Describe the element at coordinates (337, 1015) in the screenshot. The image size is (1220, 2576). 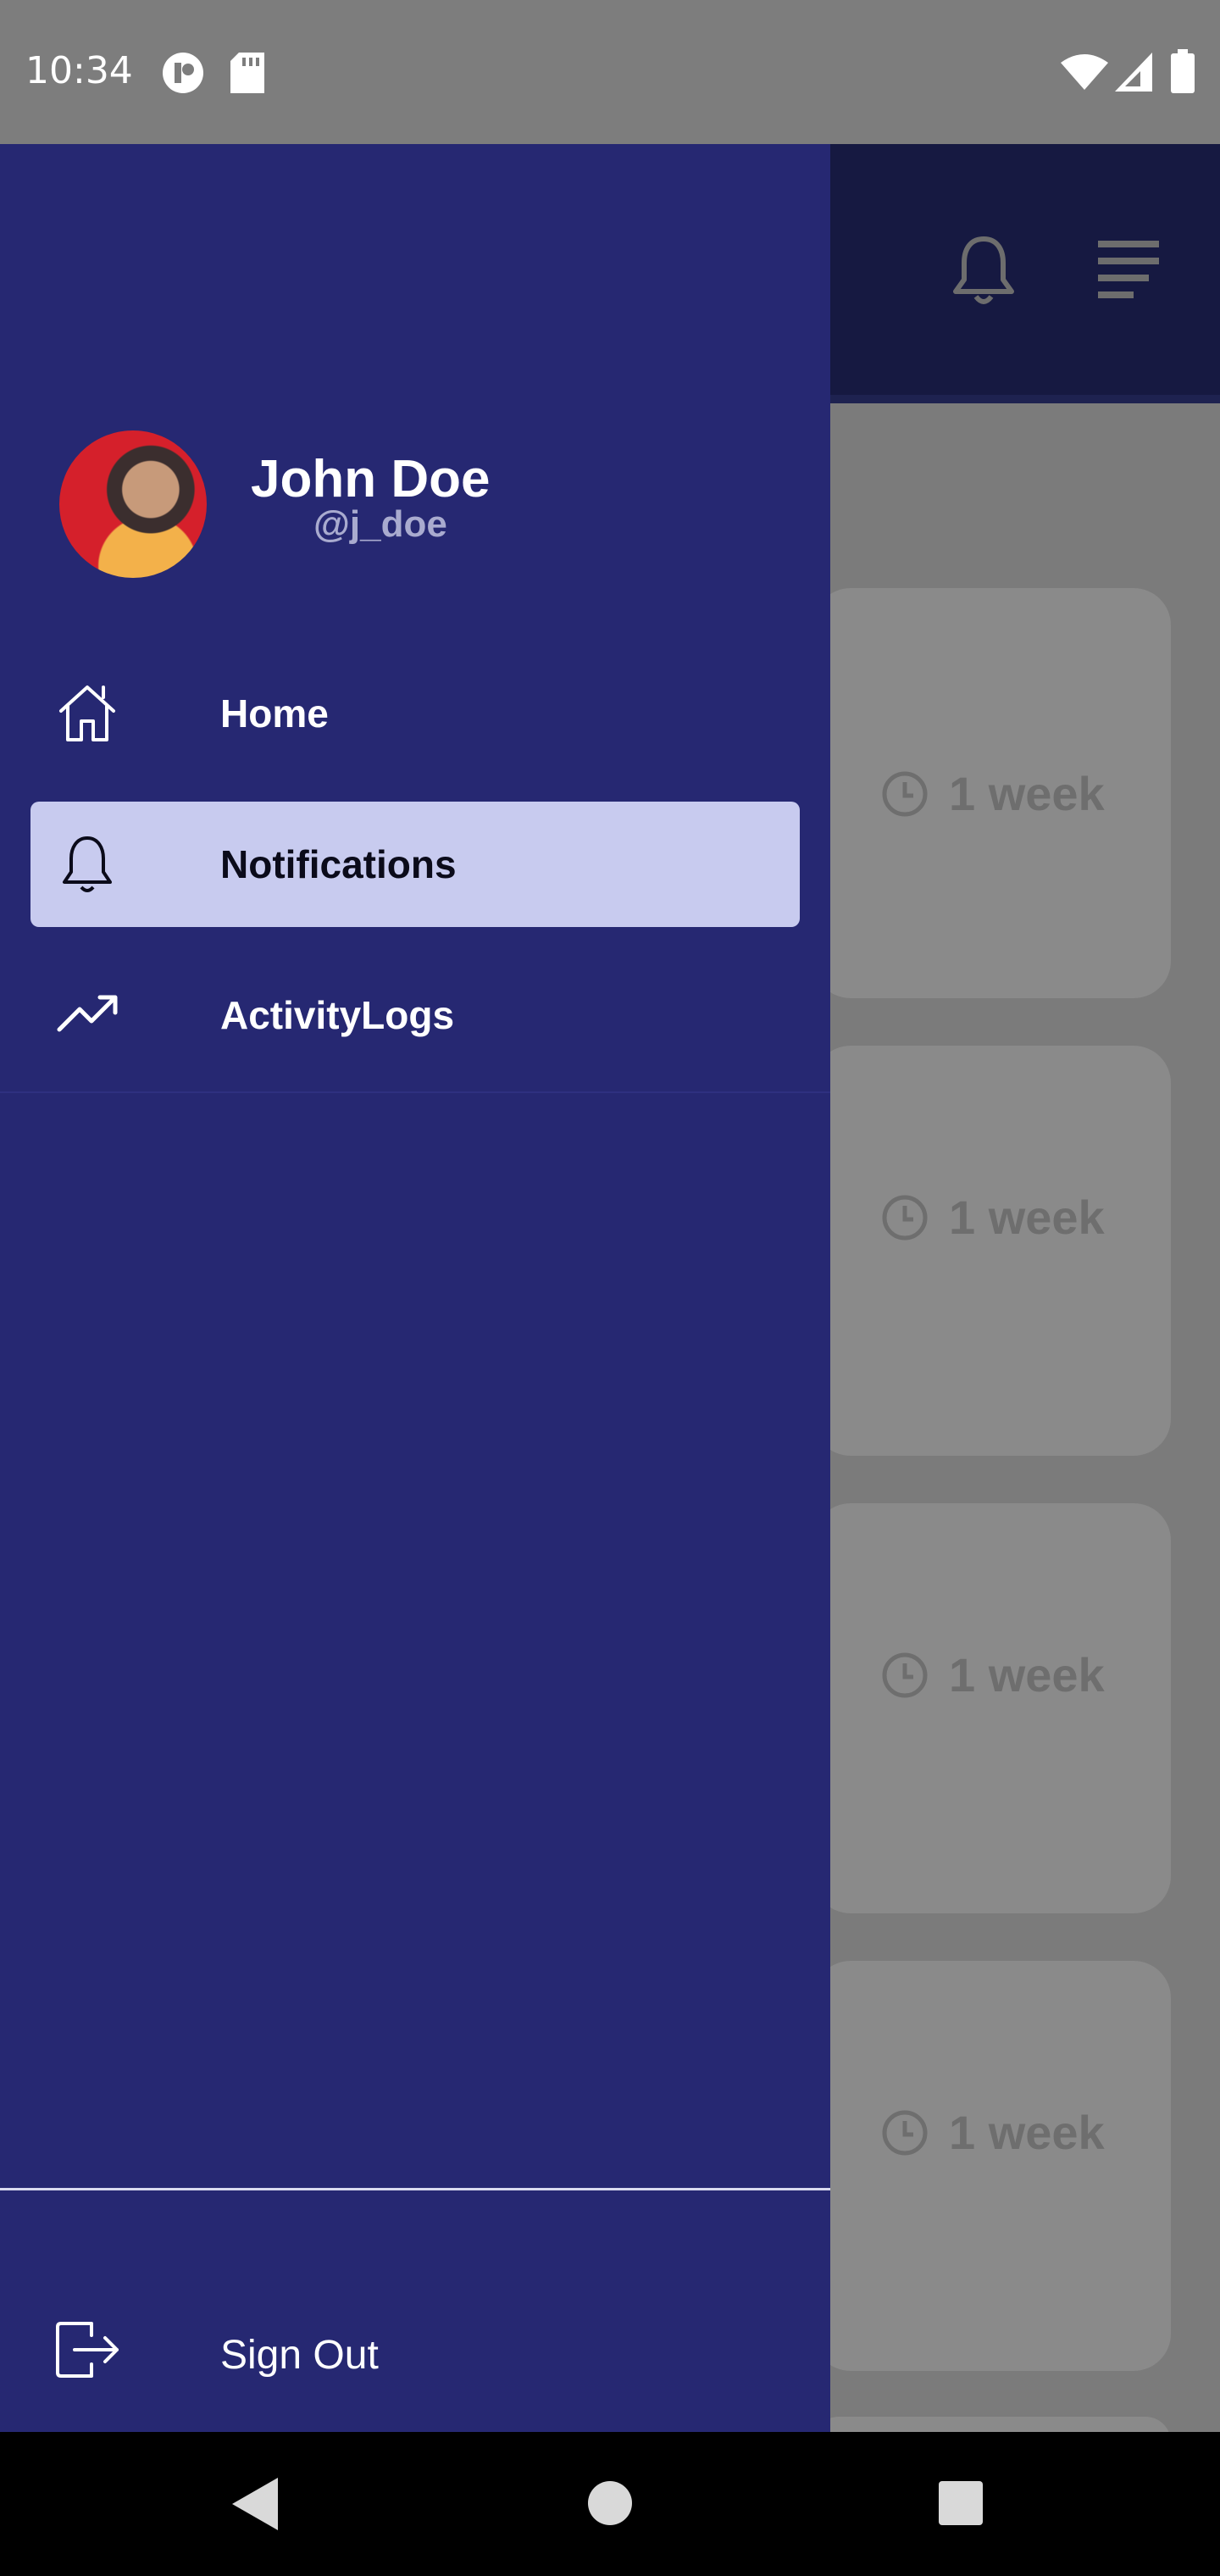
I see `drawer-item-label: ActivityLogs` at that location.